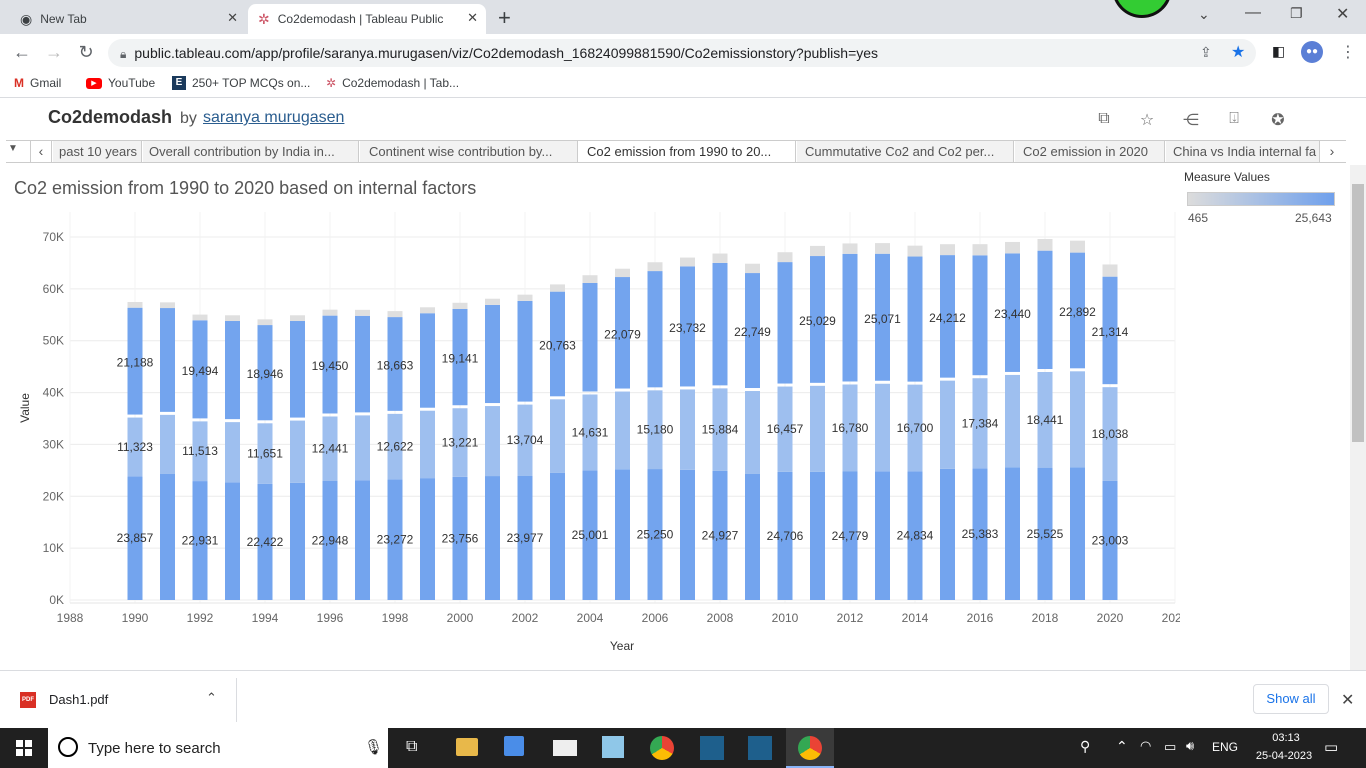 The image size is (1366, 768). Describe the element at coordinates (53, 289) in the screenshot. I see `y-tick-label: 60K` at that location.